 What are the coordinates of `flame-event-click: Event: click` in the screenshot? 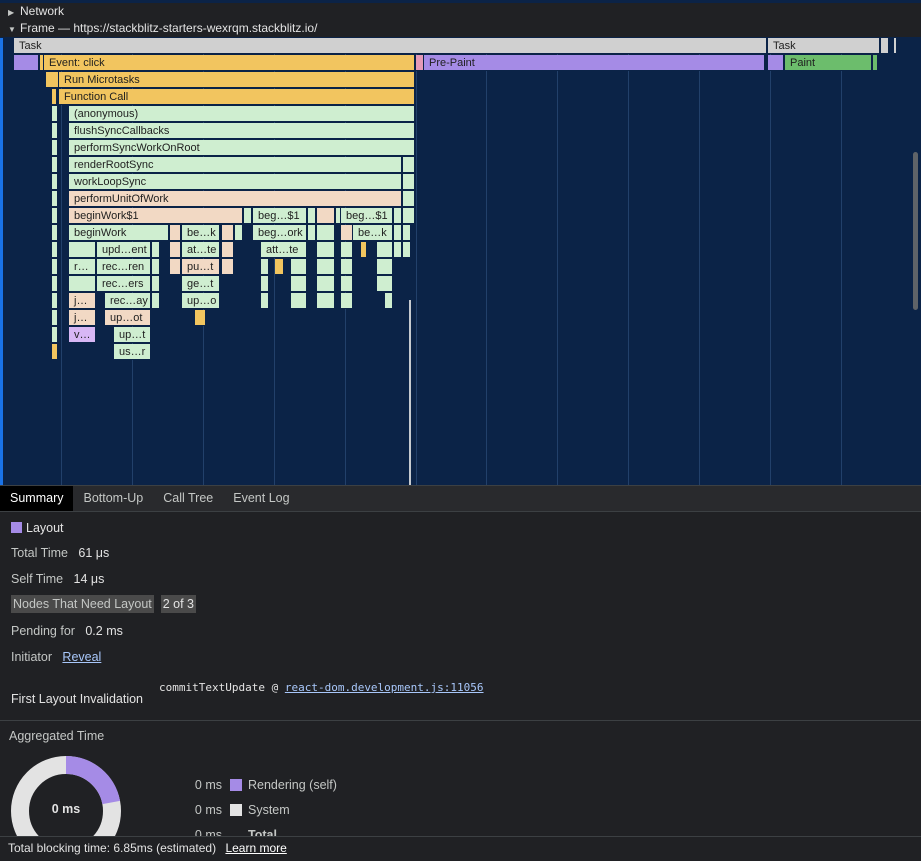 It's located at (229, 63).